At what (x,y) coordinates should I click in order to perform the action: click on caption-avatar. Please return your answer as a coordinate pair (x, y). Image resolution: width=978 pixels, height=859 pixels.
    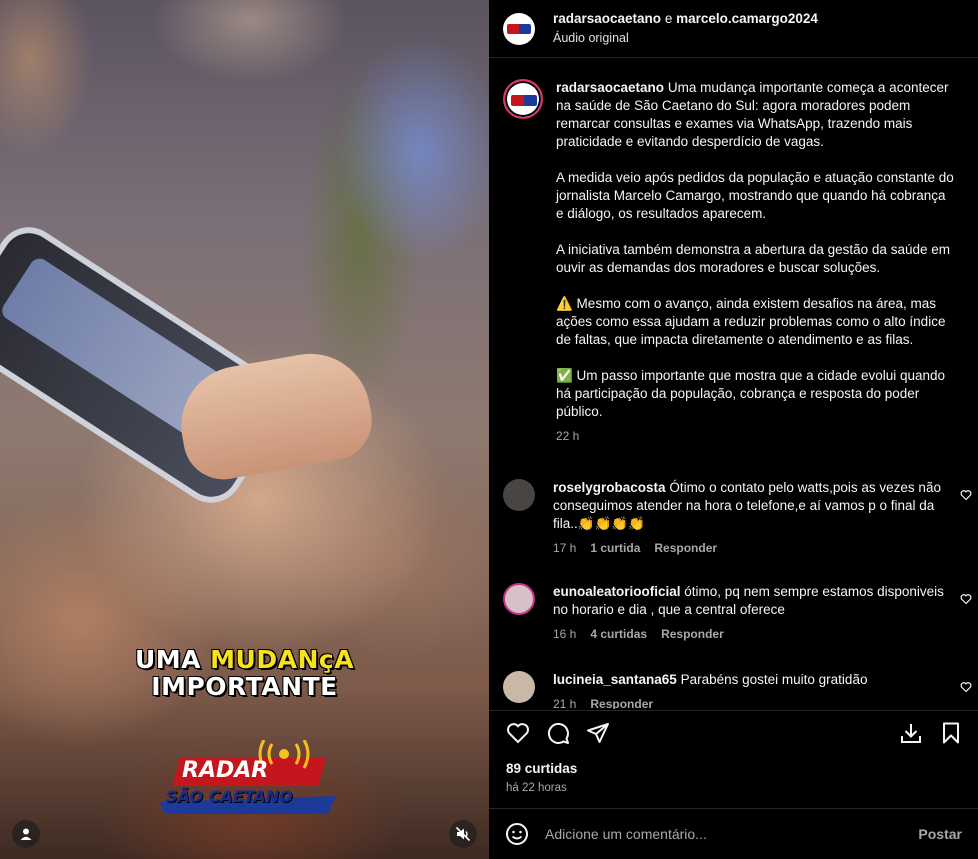
    Looking at the image, I should click on (523, 99).